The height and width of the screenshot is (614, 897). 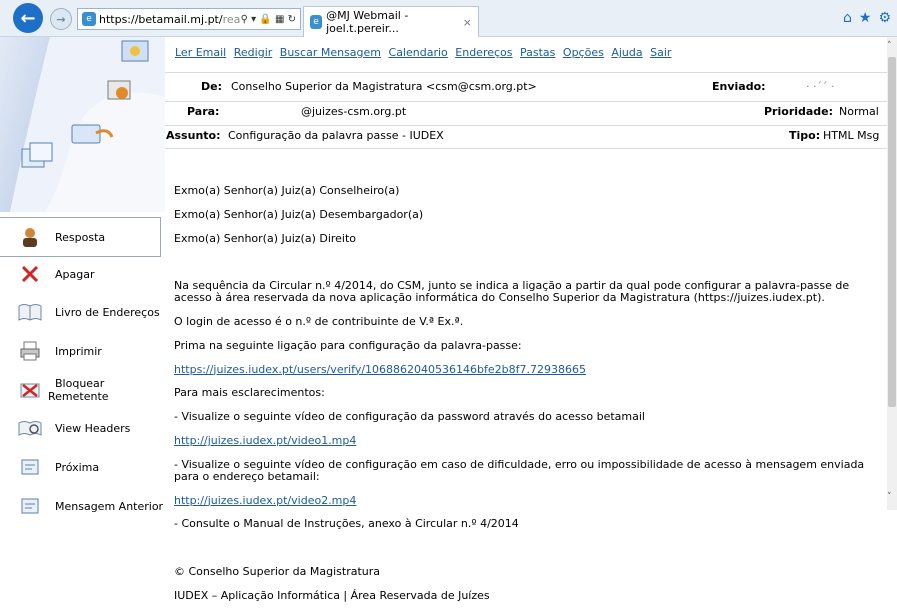 I want to click on address-tools: ⚲ ▾ 🔒 ▦ ↻, so click(x=270, y=19).